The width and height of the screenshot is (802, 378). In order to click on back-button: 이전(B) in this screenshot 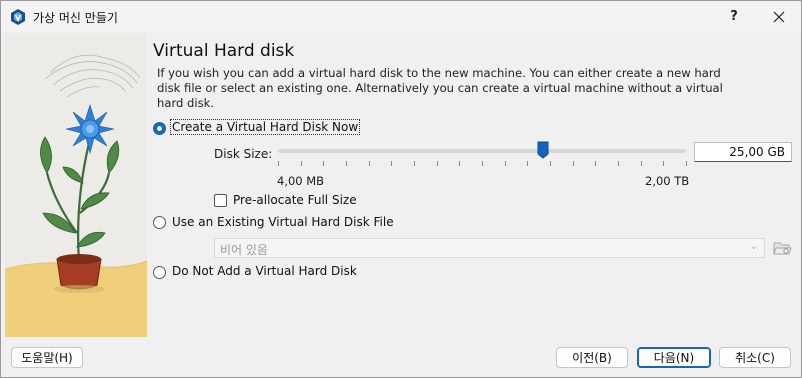, I will do `click(592, 357)`.